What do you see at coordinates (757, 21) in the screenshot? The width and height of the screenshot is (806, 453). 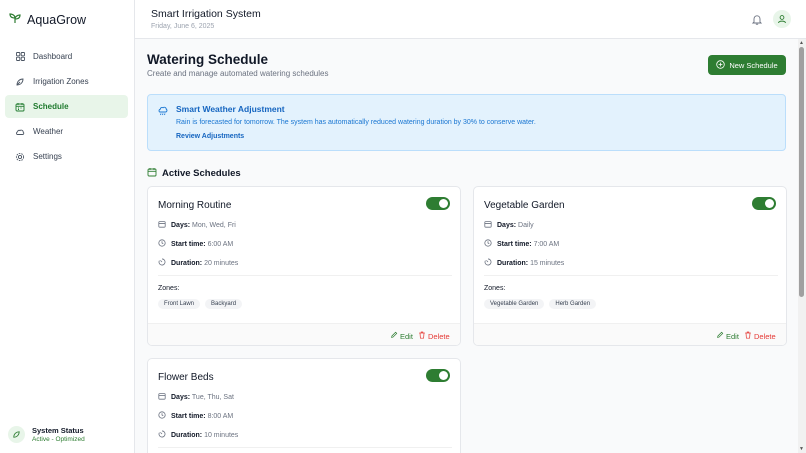 I see `bell-icon` at bounding box center [757, 21].